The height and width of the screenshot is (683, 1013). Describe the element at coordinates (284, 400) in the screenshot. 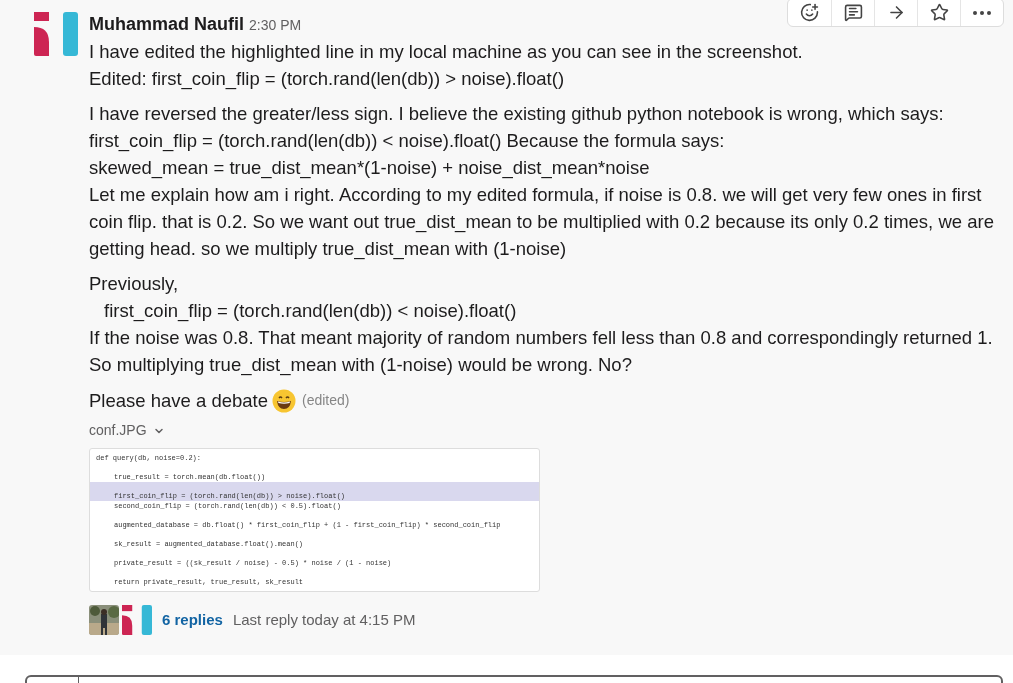

I see `grinning-emoji-icon` at that location.